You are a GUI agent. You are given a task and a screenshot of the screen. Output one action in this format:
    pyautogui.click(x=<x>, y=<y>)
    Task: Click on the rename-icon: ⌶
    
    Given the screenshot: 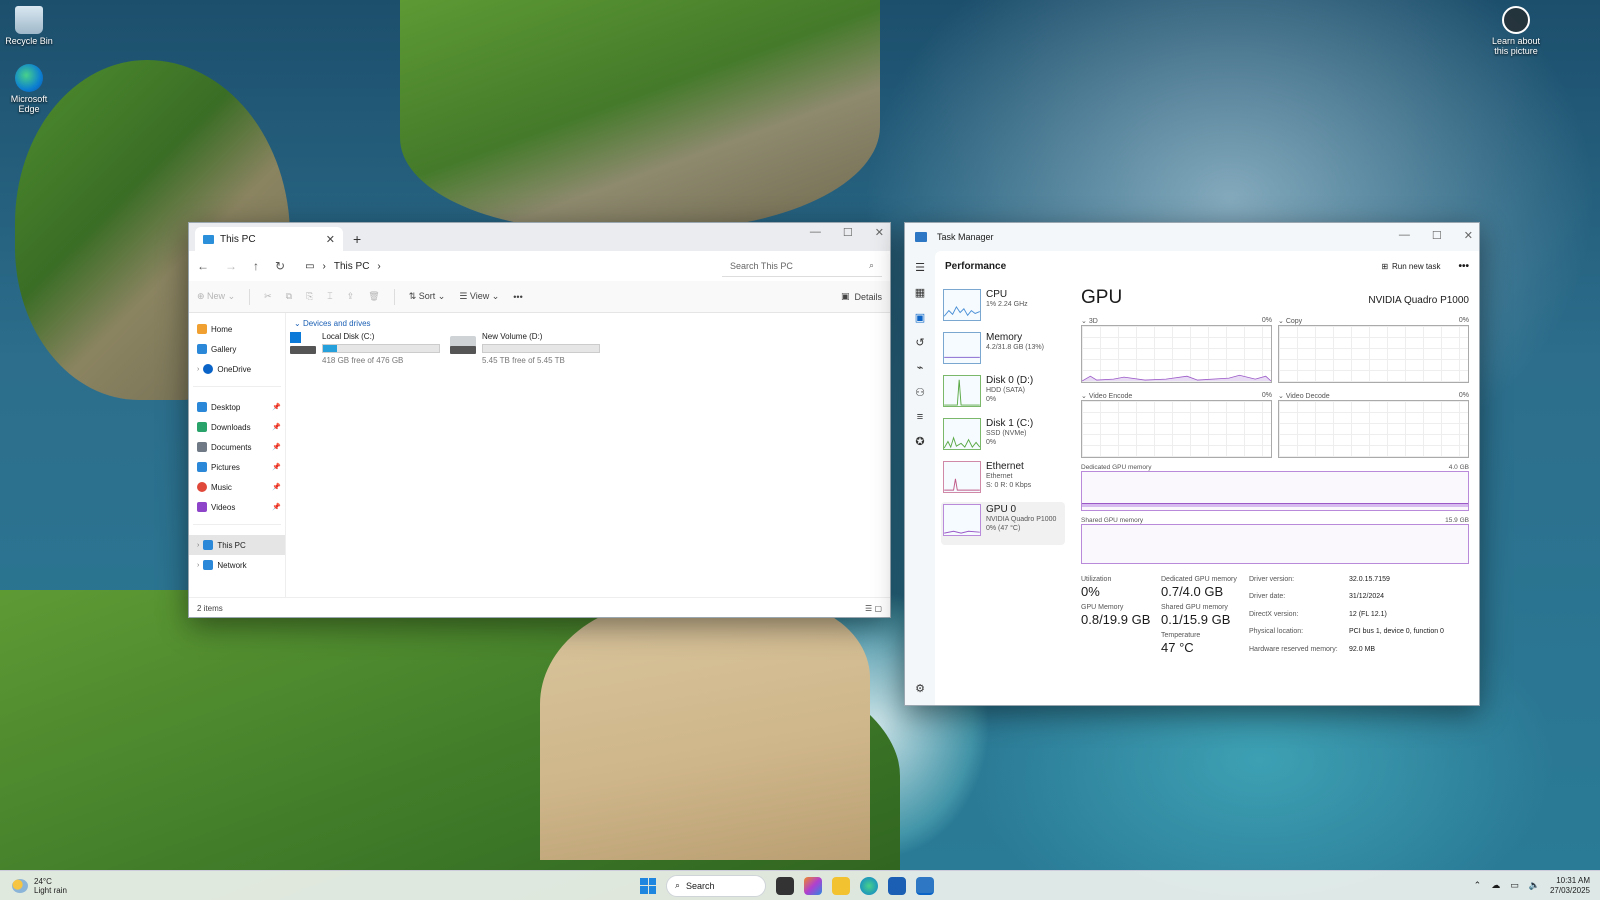 What is the action you would take?
    pyautogui.click(x=329, y=296)
    